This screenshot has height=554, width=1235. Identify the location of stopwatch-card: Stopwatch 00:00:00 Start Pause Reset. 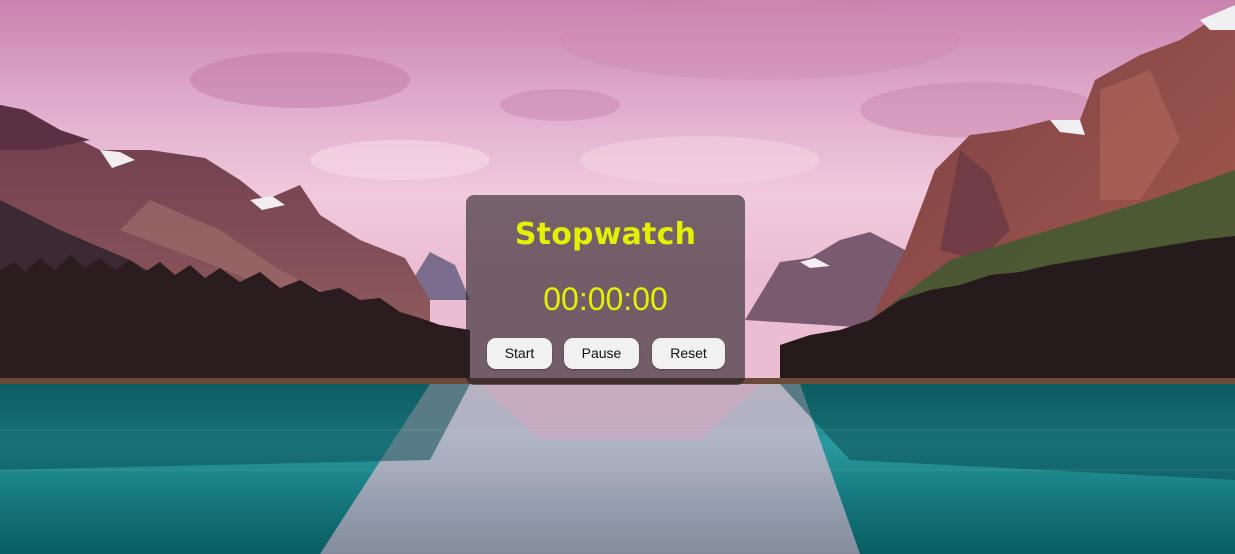
(605, 290).